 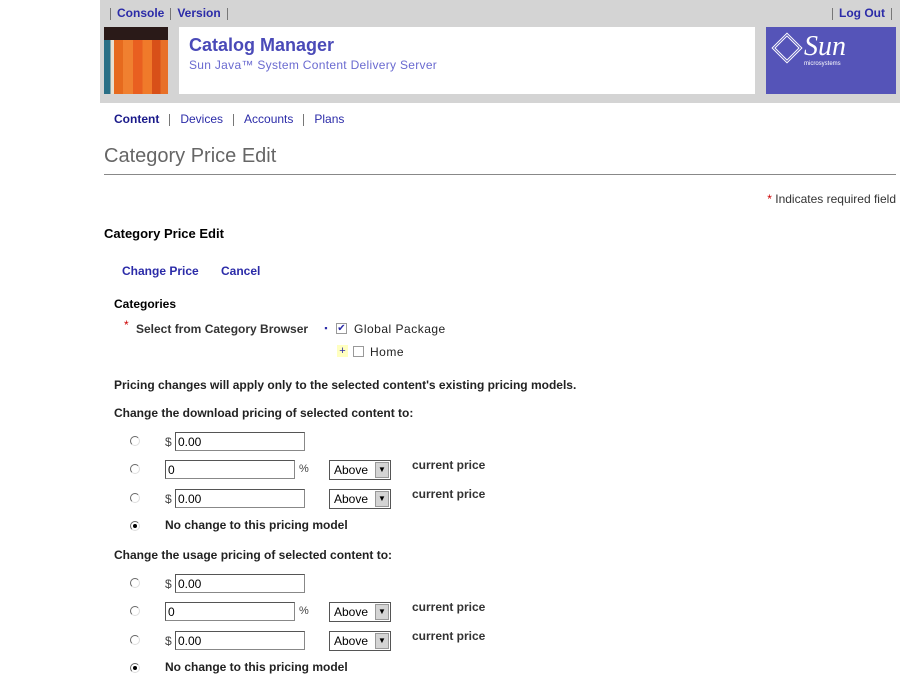 I want to click on nav-content: Content, so click(x=136, y=119).